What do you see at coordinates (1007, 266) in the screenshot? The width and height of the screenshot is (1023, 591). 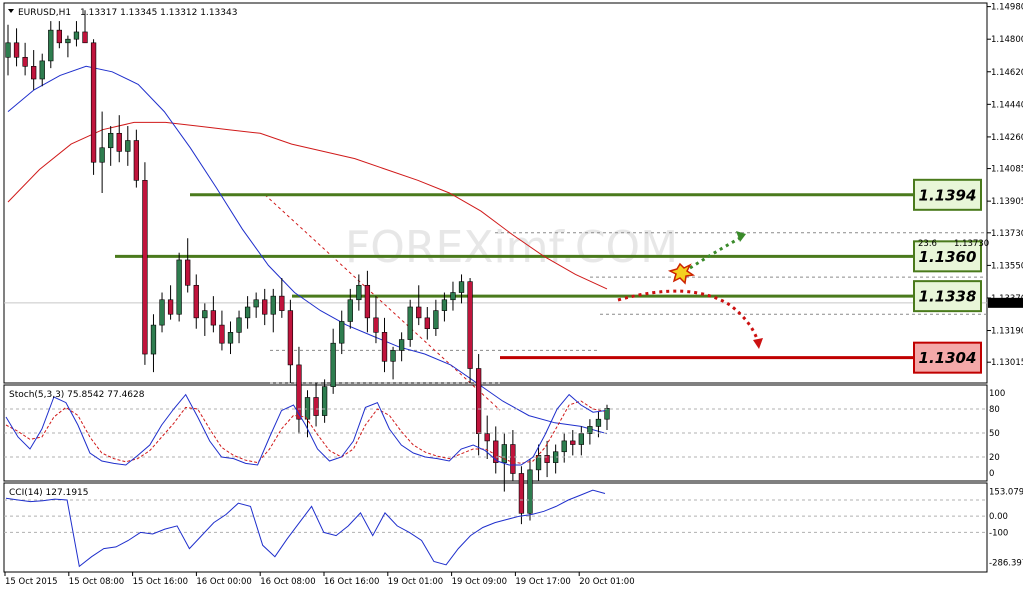 I see `price-tick-label: 1.13550` at bounding box center [1007, 266].